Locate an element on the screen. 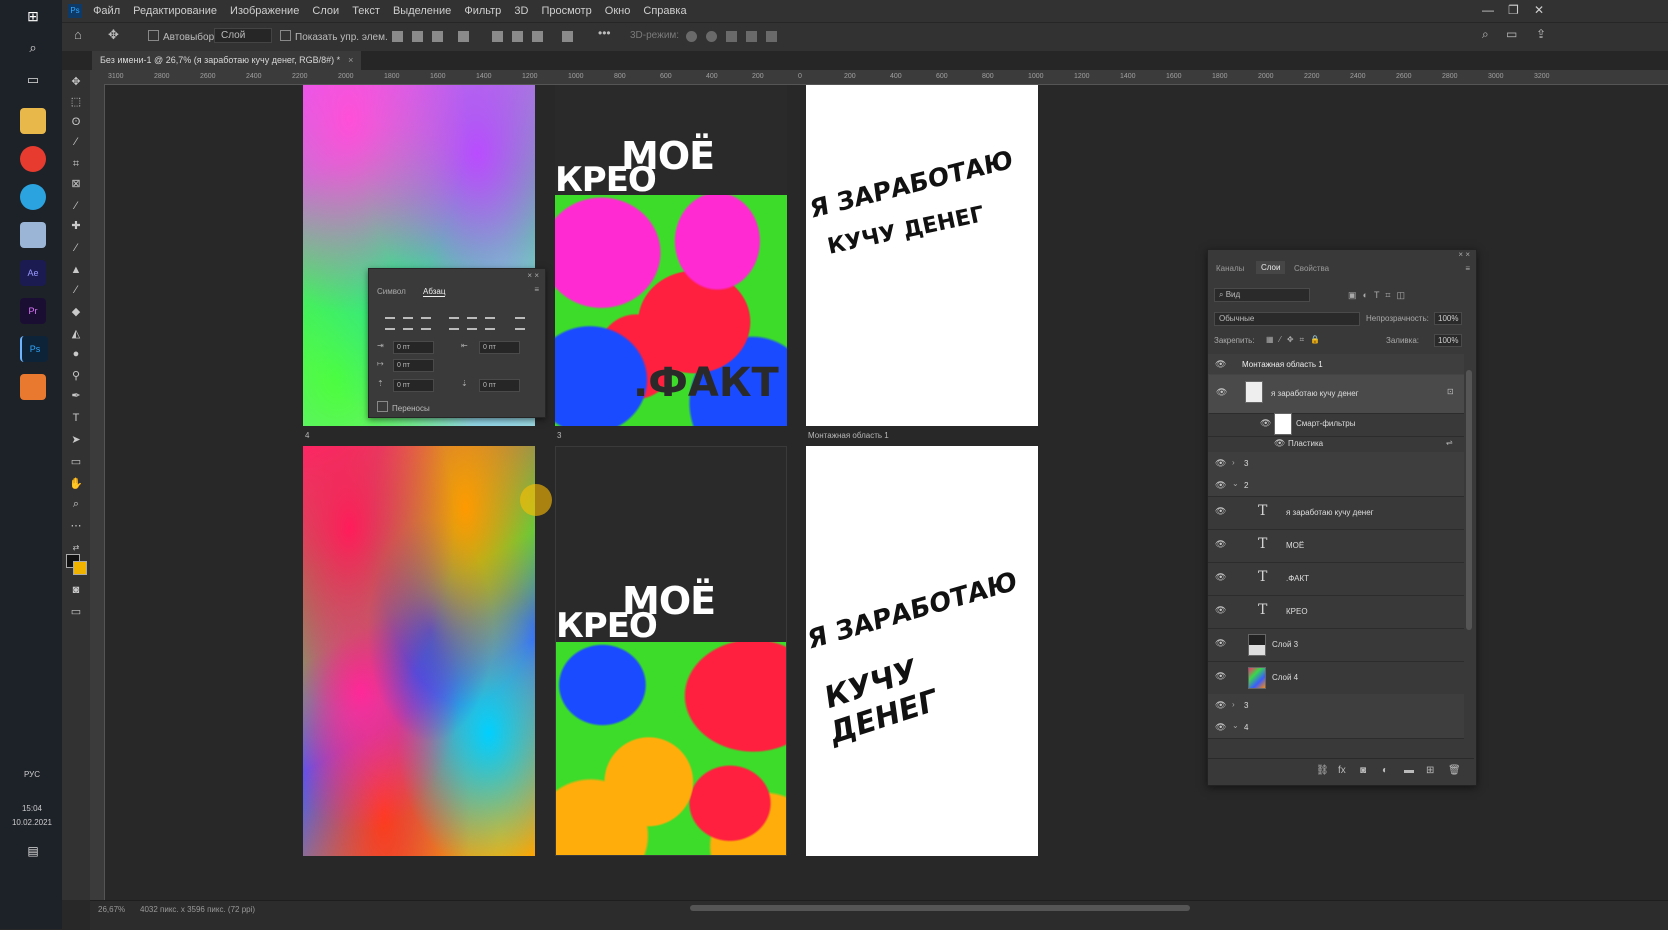  menu-layers: Слои is located at coordinates (325, 11).